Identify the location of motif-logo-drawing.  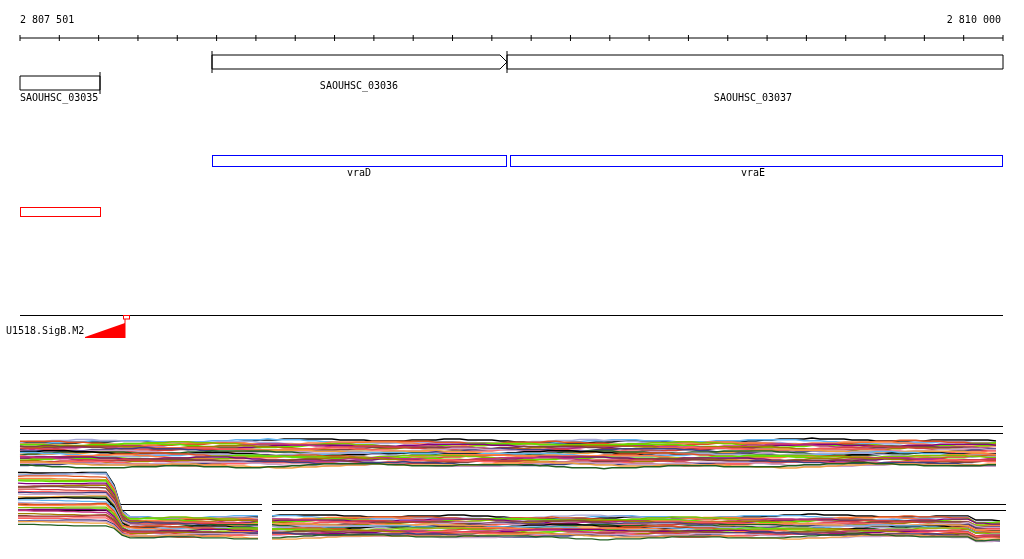
(107, 327).